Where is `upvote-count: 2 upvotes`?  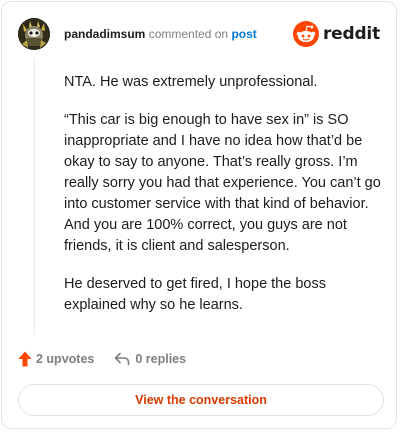 upvote-count: 2 upvotes is located at coordinates (65, 359).